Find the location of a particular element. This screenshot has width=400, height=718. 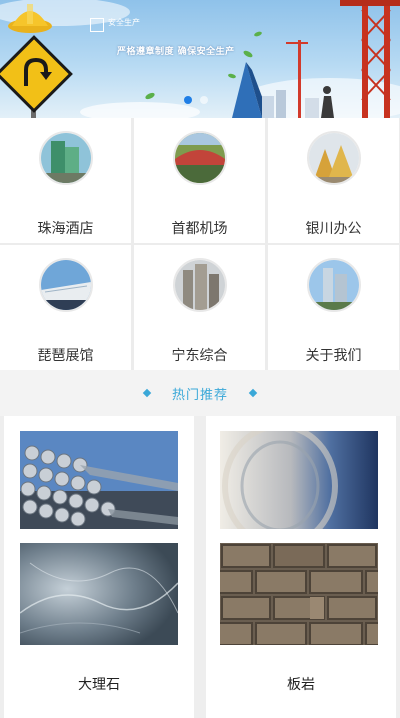

banner-logo-text: 安全生产 is located at coordinates (124, 22).